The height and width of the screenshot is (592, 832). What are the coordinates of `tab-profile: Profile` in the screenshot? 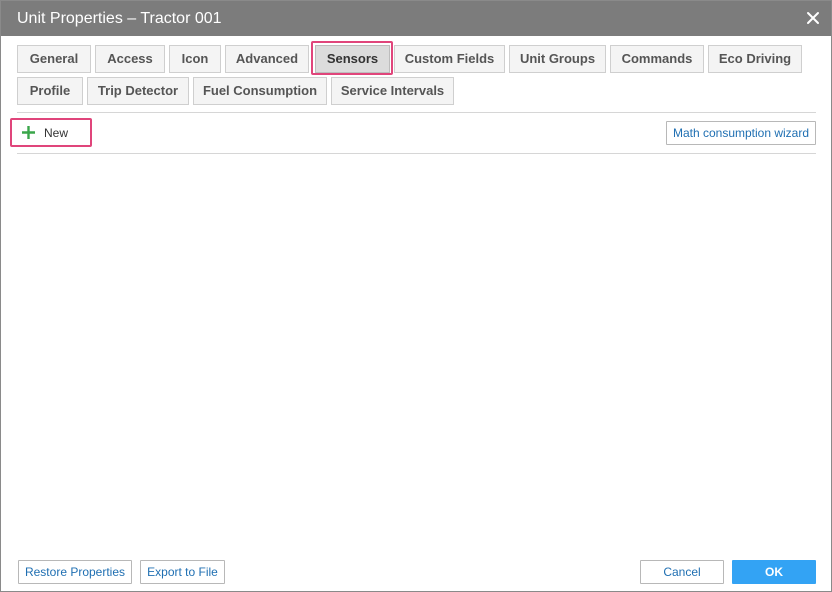 It's located at (50, 91).